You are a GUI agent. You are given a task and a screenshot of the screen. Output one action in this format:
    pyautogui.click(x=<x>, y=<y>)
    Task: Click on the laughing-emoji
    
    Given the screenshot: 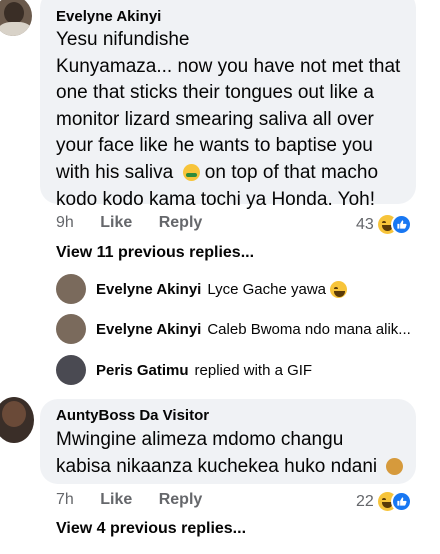 What is the action you would take?
    pyautogui.click(x=339, y=289)
    